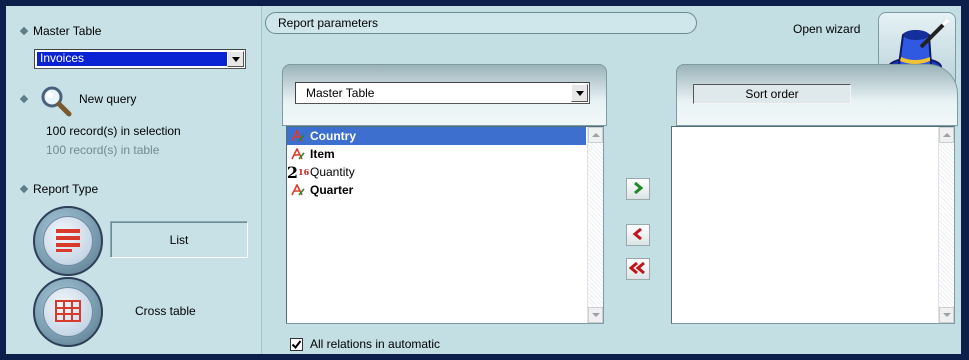 This screenshot has height=360, width=969. I want to click on field-name: Item, so click(322, 154).